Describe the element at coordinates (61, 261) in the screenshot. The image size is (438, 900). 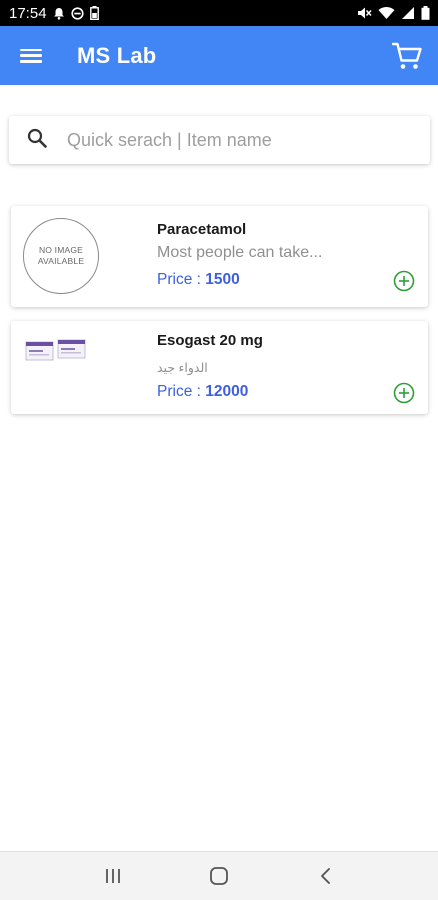
I see `no-image-text-line-2: AVAILABLE` at that location.